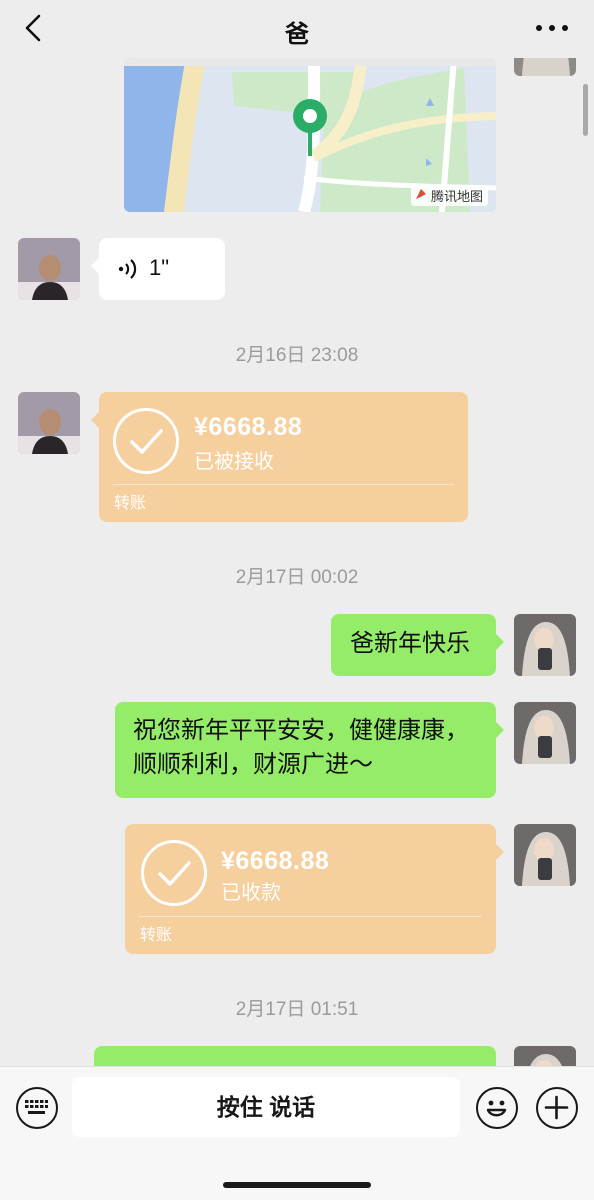 This screenshot has height=1200, width=594. What do you see at coordinates (253, 764) in the screenshot?
I see `message-text-line: 顺顺利利，财源广进～` at bounding box center [253, 764].